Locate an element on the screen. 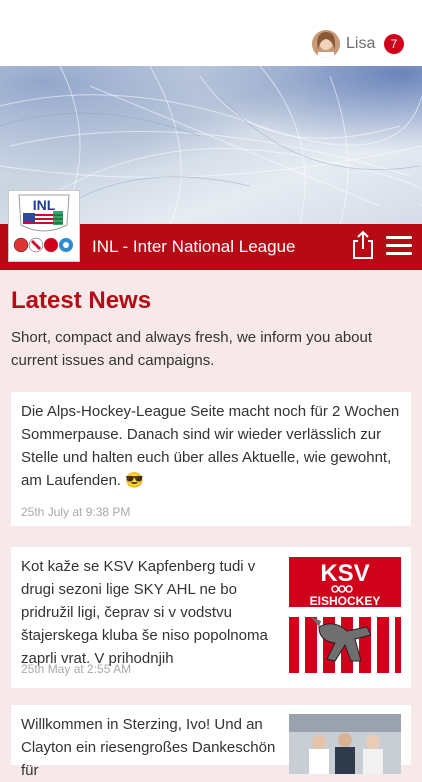 The image size is (422, 782). news-date: 25th May at 2:55 AM is located at coordinates (76, 669).